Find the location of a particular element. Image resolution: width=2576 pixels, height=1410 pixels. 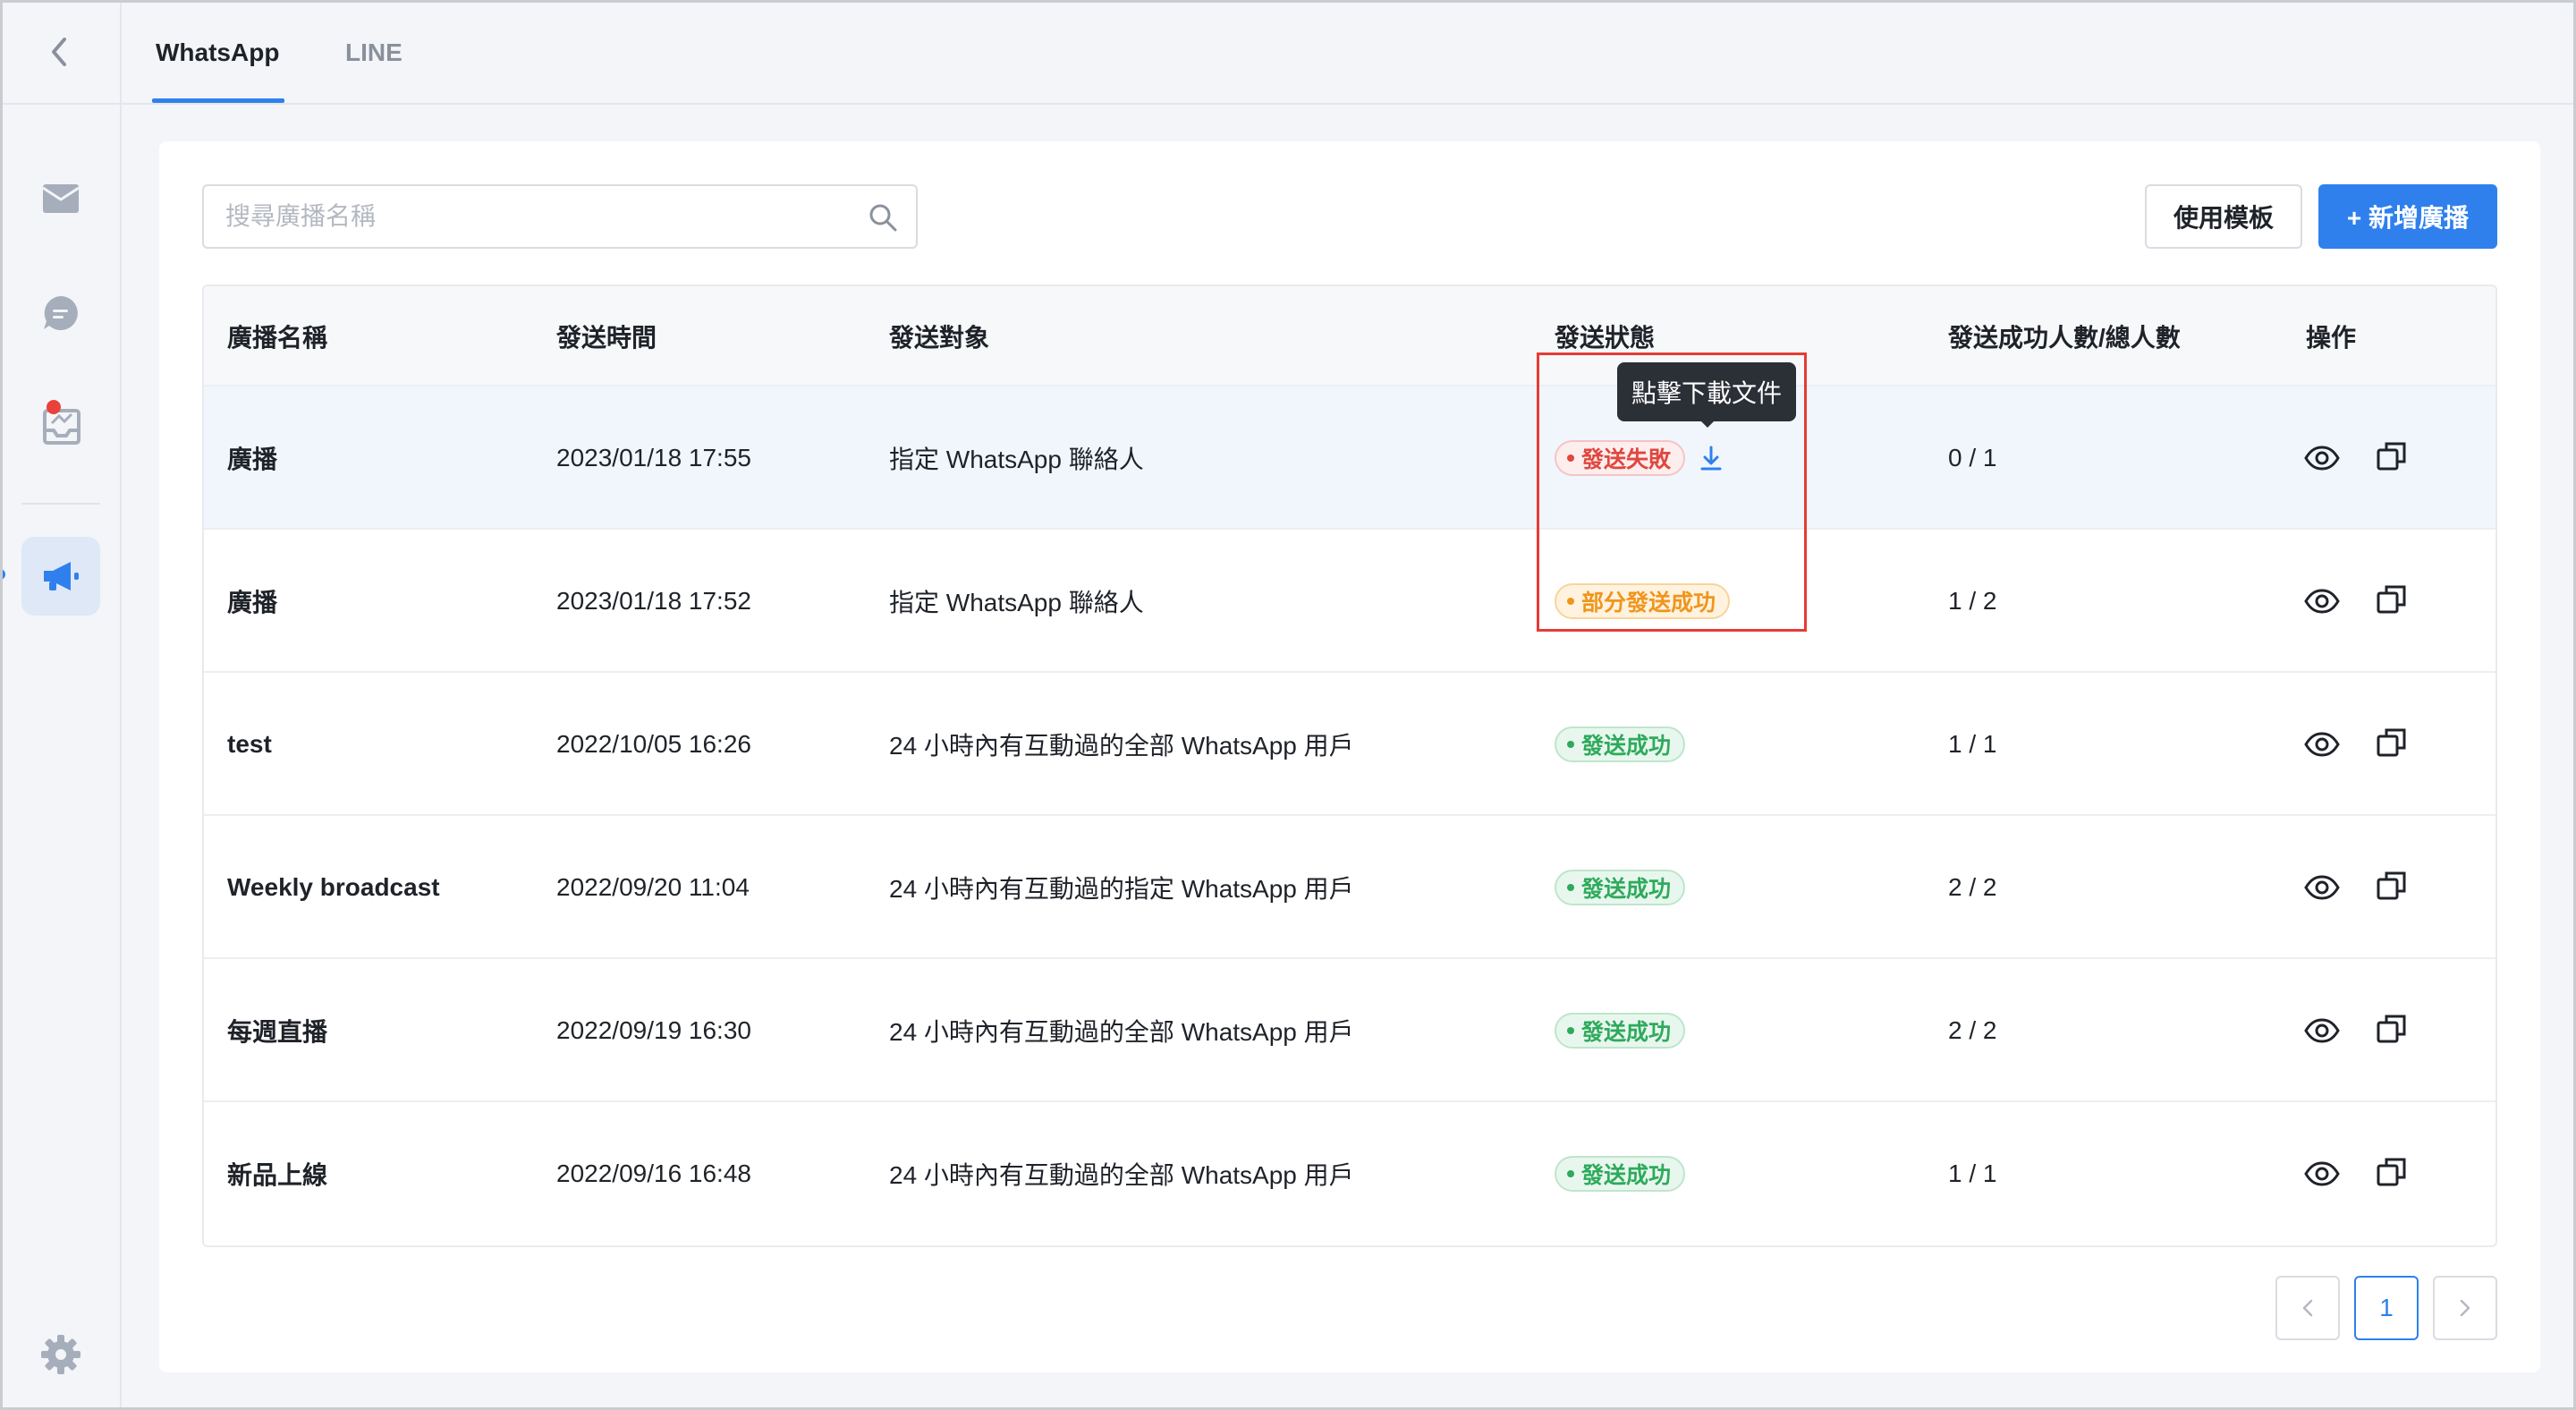

column-header-target: 發送對象 is located at coordinates (939, 338).